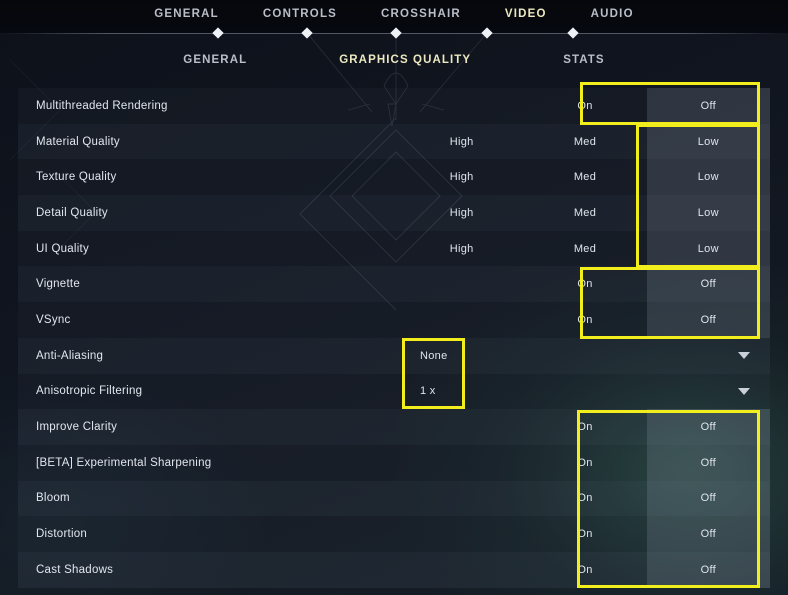  Describe the element at coordinates (70, 355) in the screenshot. I see `setting-label: Anti-Aliasing` at that location.